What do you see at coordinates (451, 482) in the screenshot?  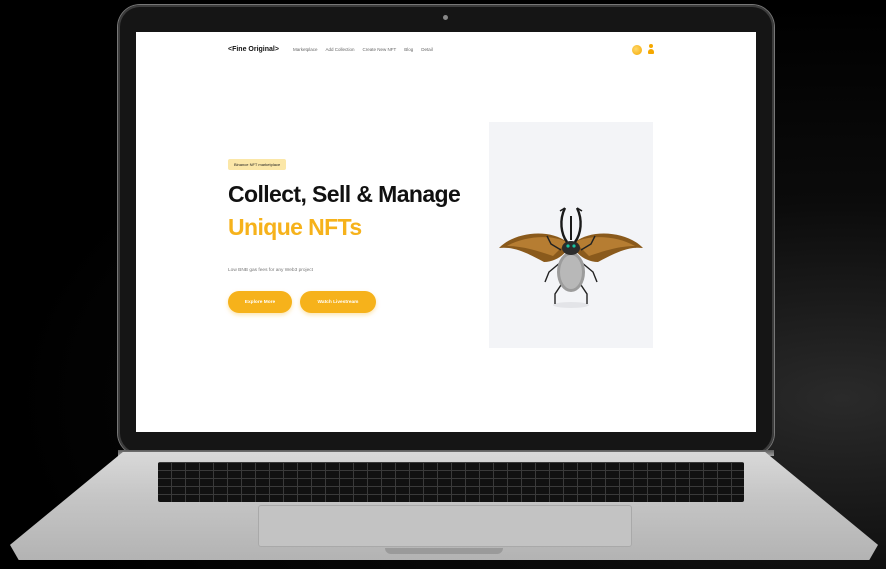 I see `laptop-keyboard` at bounding box center [451, 482].